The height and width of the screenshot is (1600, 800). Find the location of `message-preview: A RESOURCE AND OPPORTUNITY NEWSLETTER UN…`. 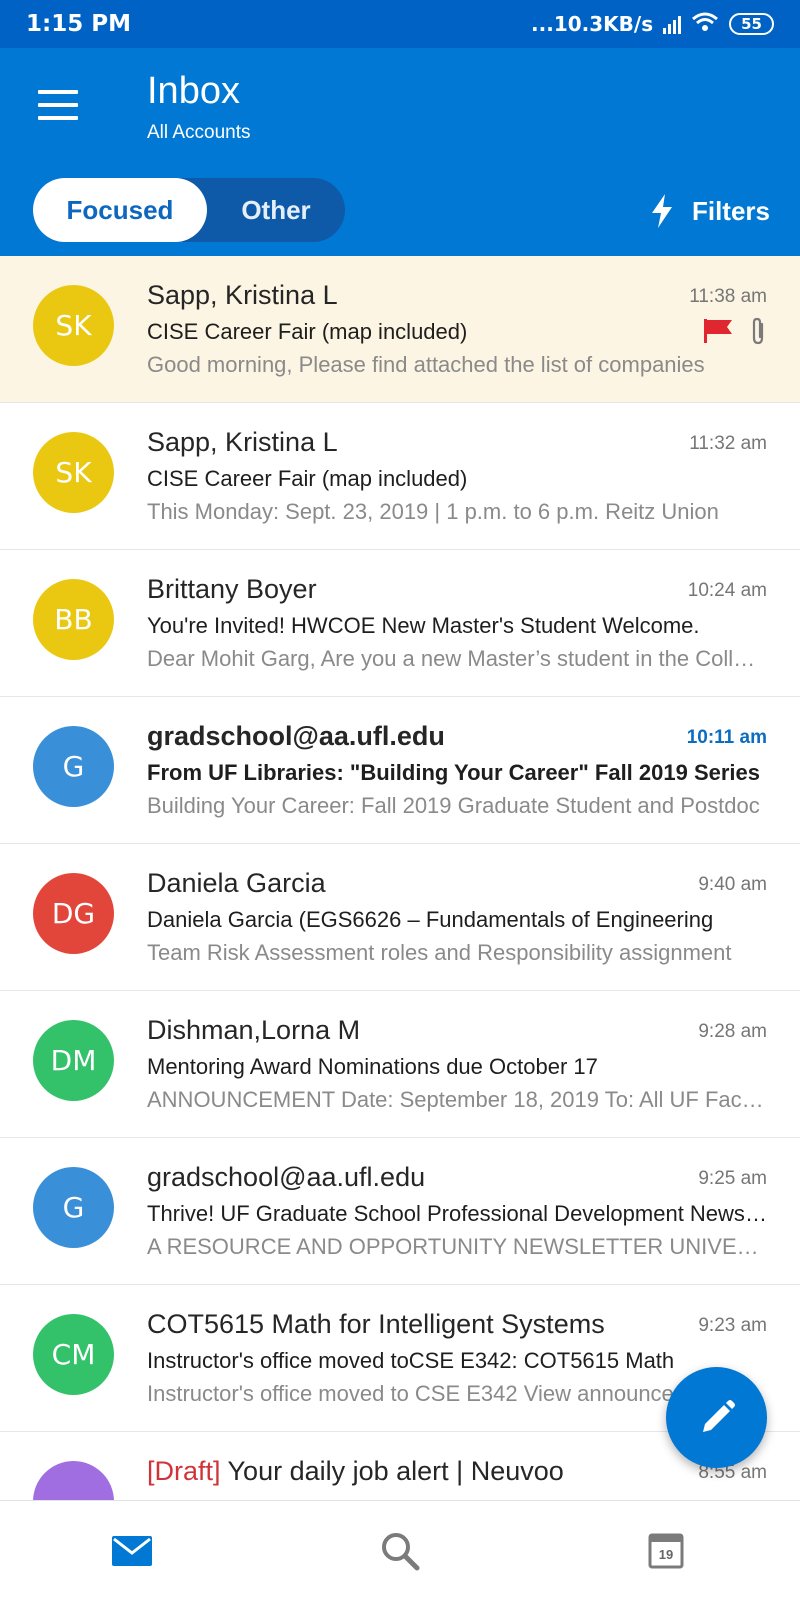

message-preview: A RESOURCE AND OPPORTUNITY NEWSLETTER UN… is located at coordinates (457, 1246).